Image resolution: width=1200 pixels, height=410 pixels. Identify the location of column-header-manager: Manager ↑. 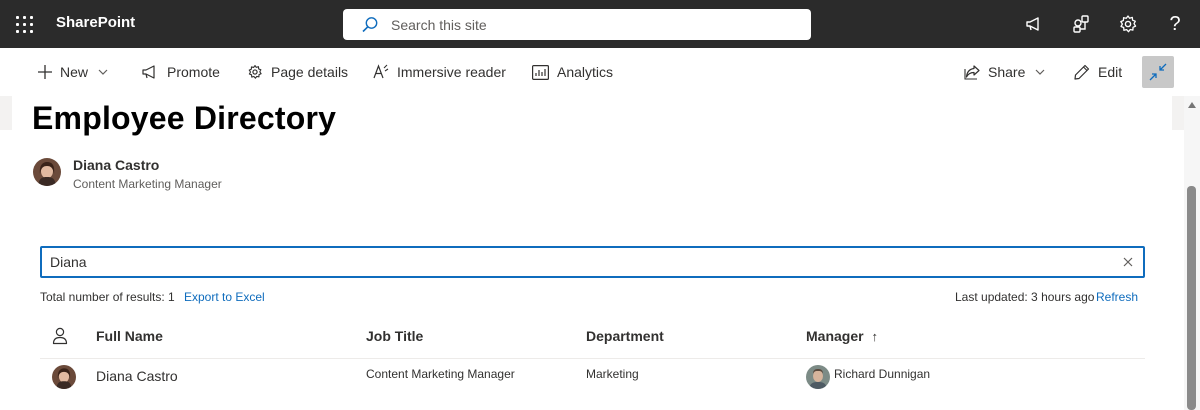
(842, 336).